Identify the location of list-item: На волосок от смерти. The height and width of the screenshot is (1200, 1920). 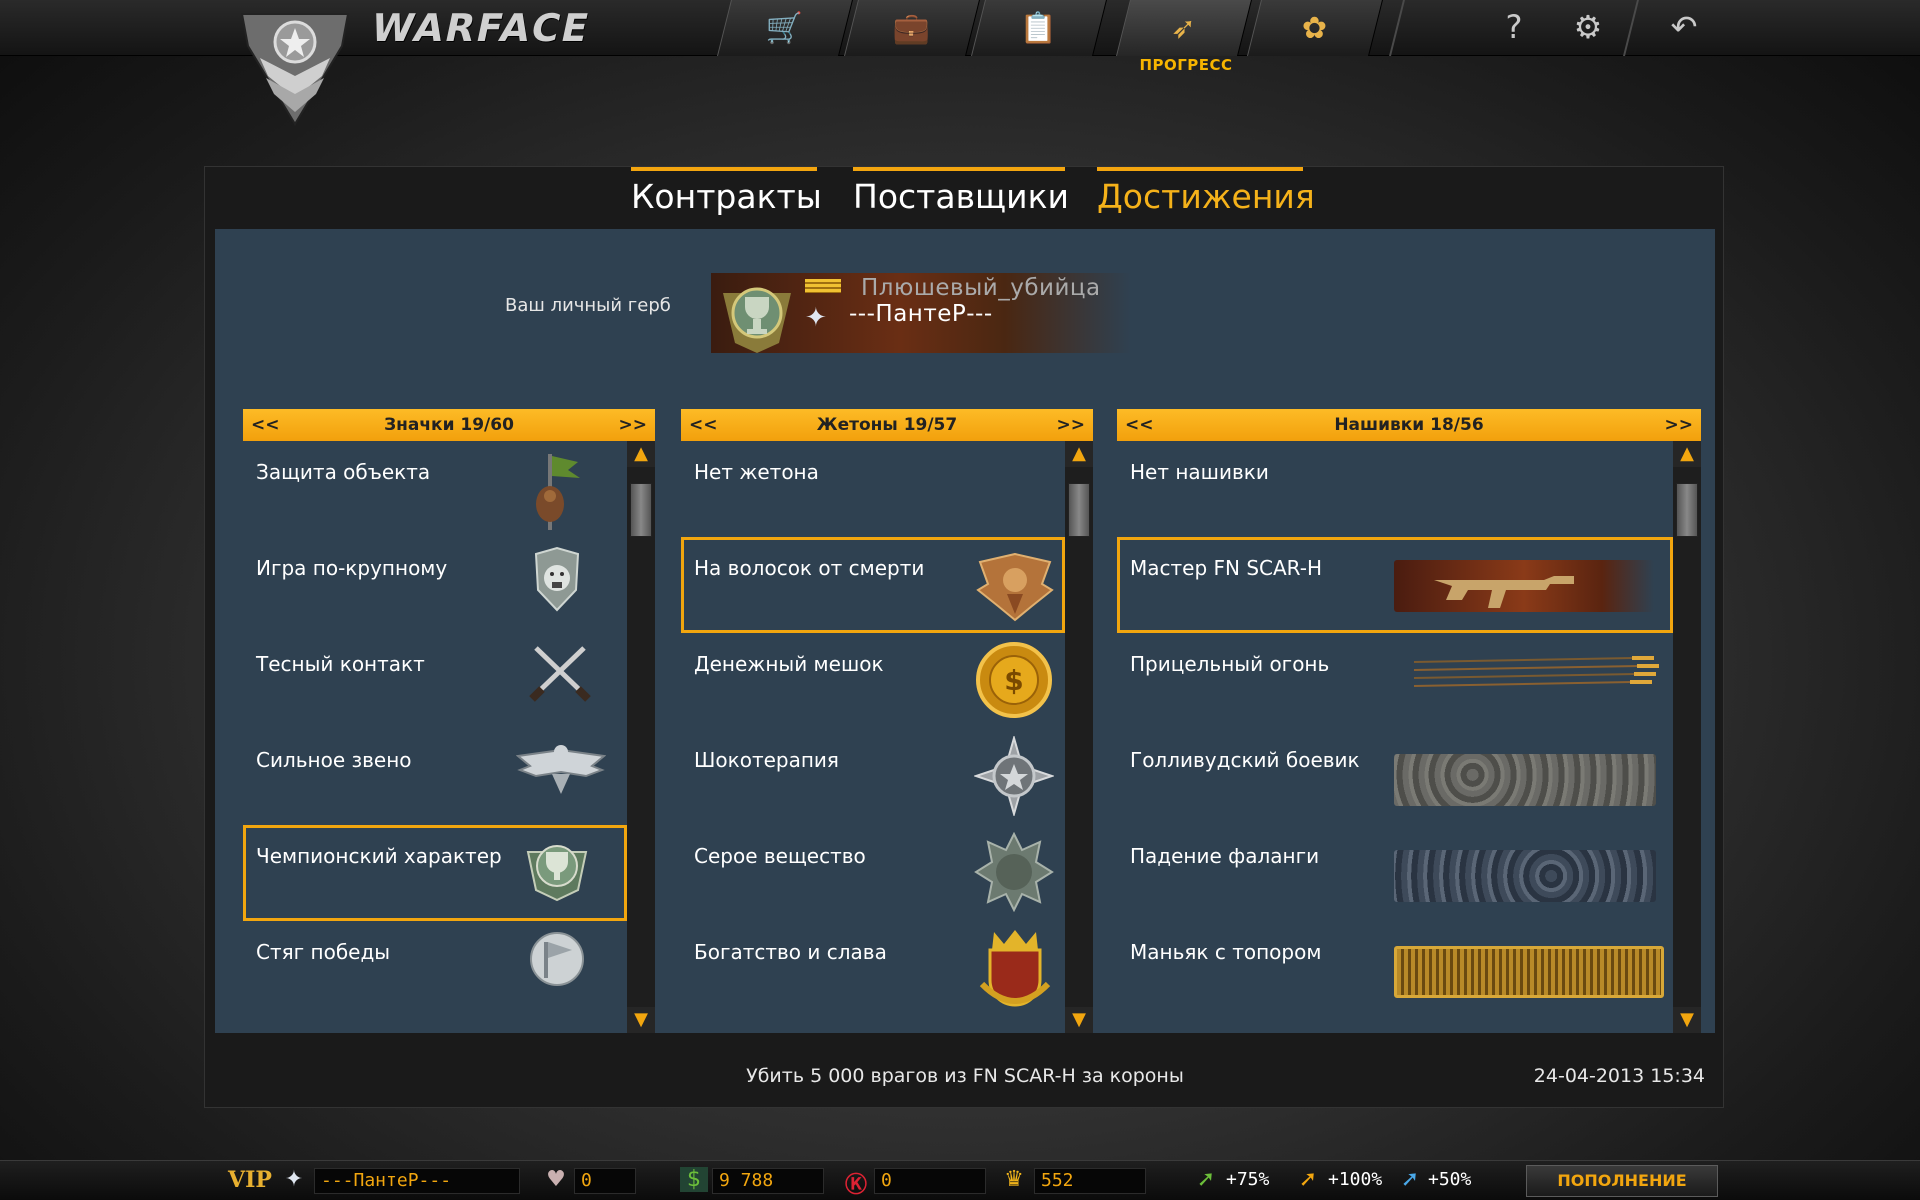
(873, 585).